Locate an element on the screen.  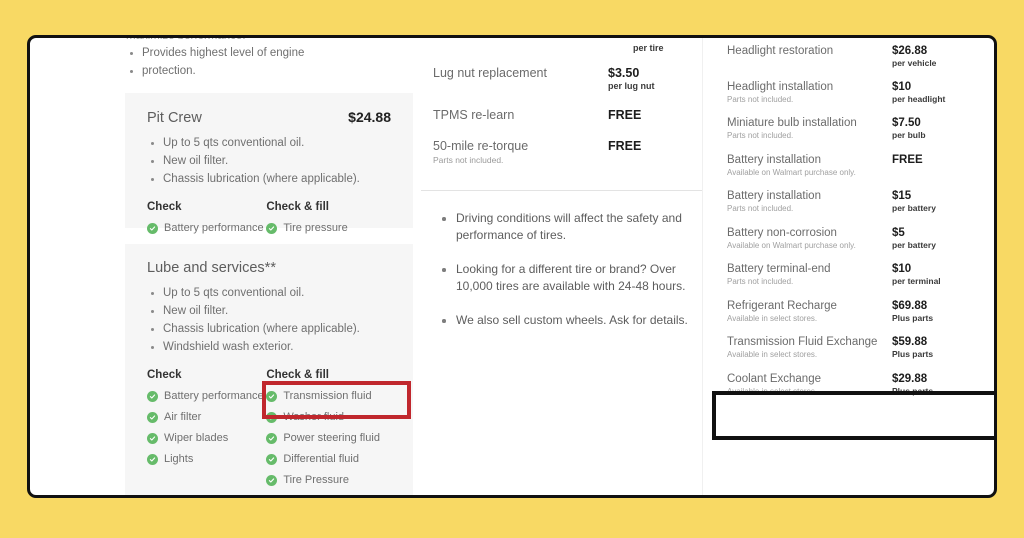
service-name: Coolant Exchange is located at coordinates (774, 378).